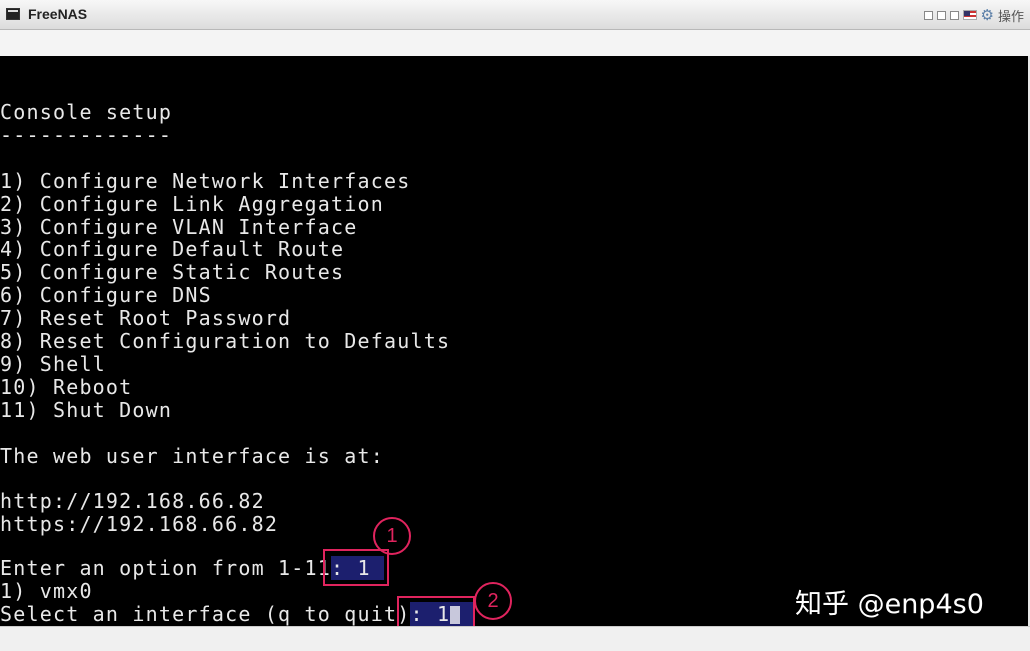 This screenshot has height=651, width=1030. What do you see at coordinates (172, 272) in the screenshot?
I see `console-line: 5) Configure Static Routes` at bounding box center [172, 272].